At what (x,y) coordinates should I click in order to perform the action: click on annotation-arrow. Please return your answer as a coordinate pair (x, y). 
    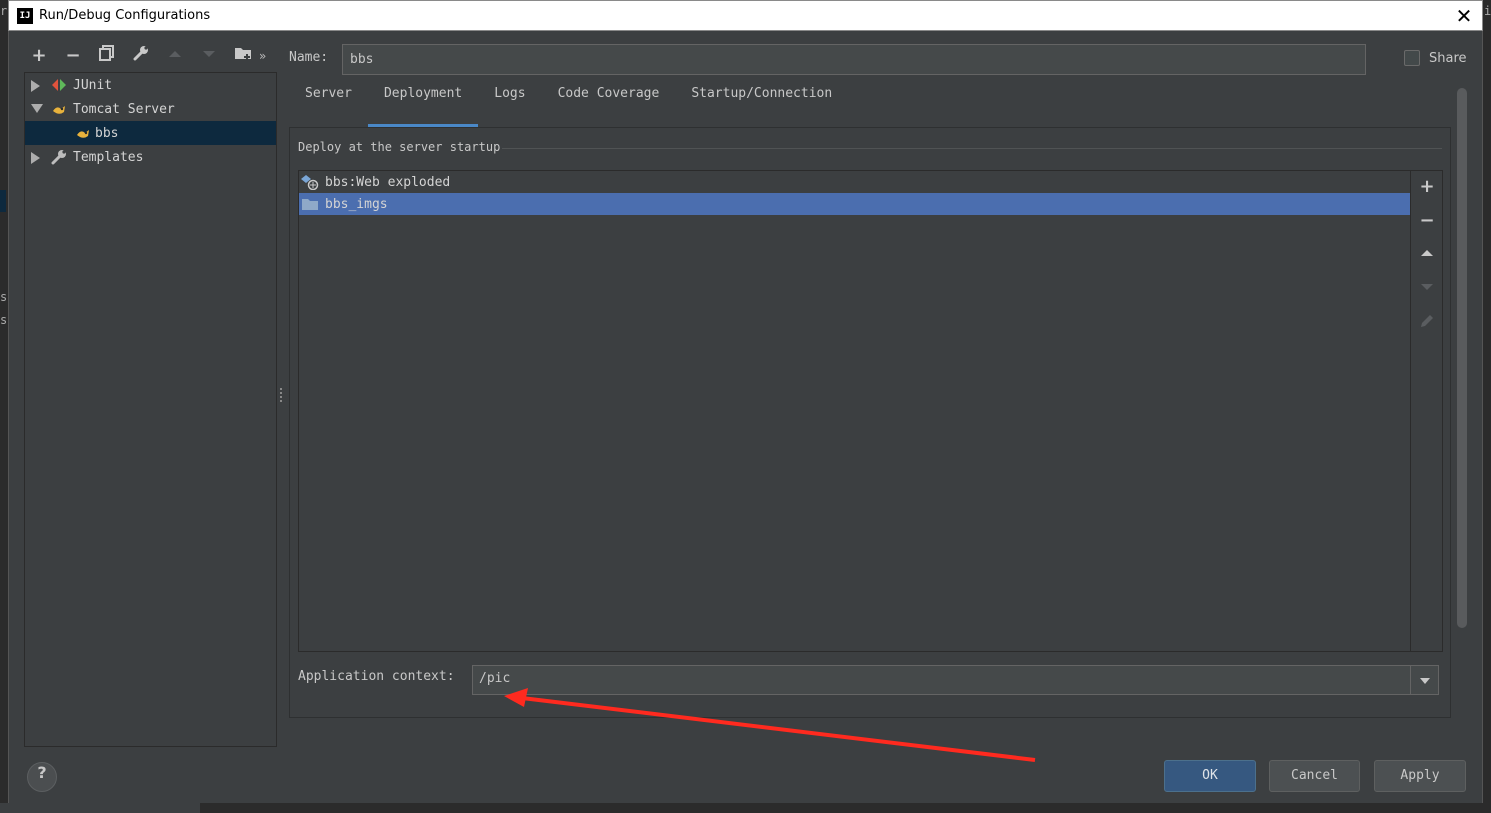
    Looking at the image, I should click on (770, 725).